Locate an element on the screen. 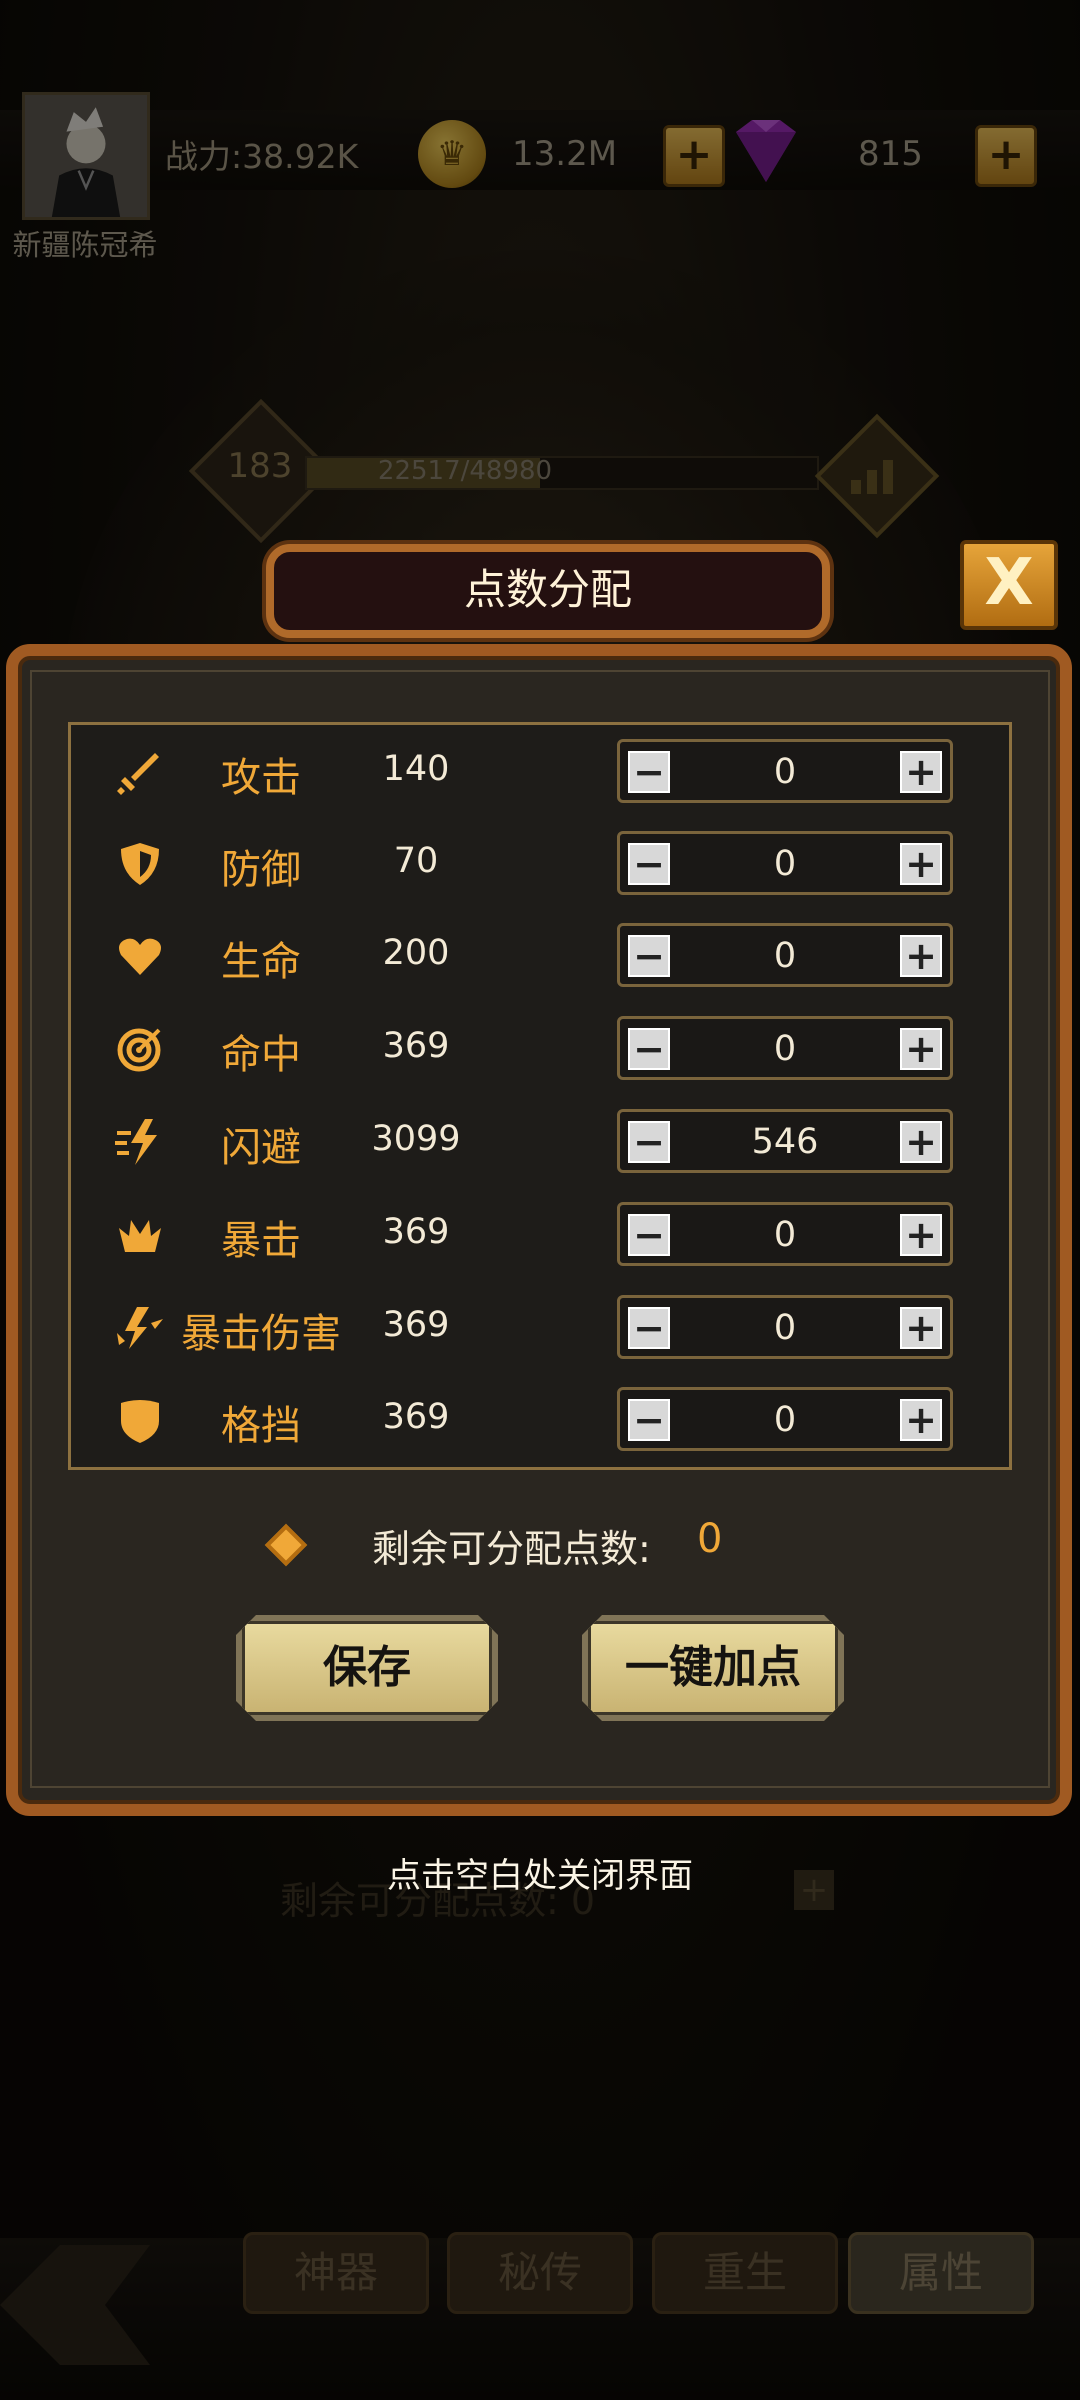  stepper-value: 546 is located at coordinates (785, 1142).